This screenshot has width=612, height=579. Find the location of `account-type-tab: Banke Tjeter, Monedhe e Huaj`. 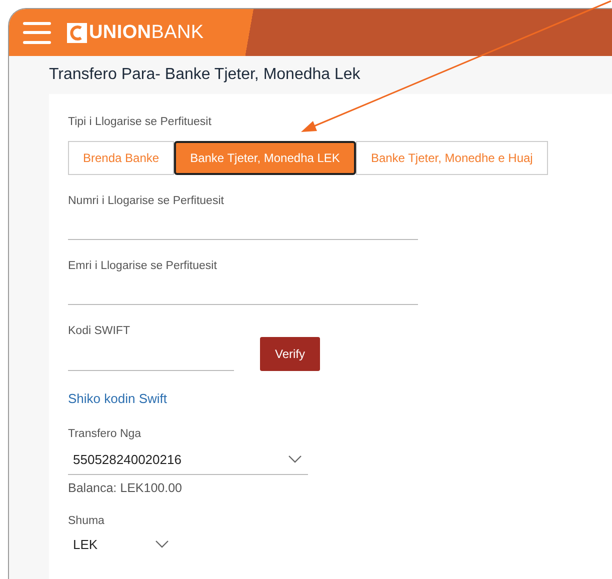

account-type-tab: Banke Tjeter, Monedhe e Huaj is located at coordinates (452, 158).